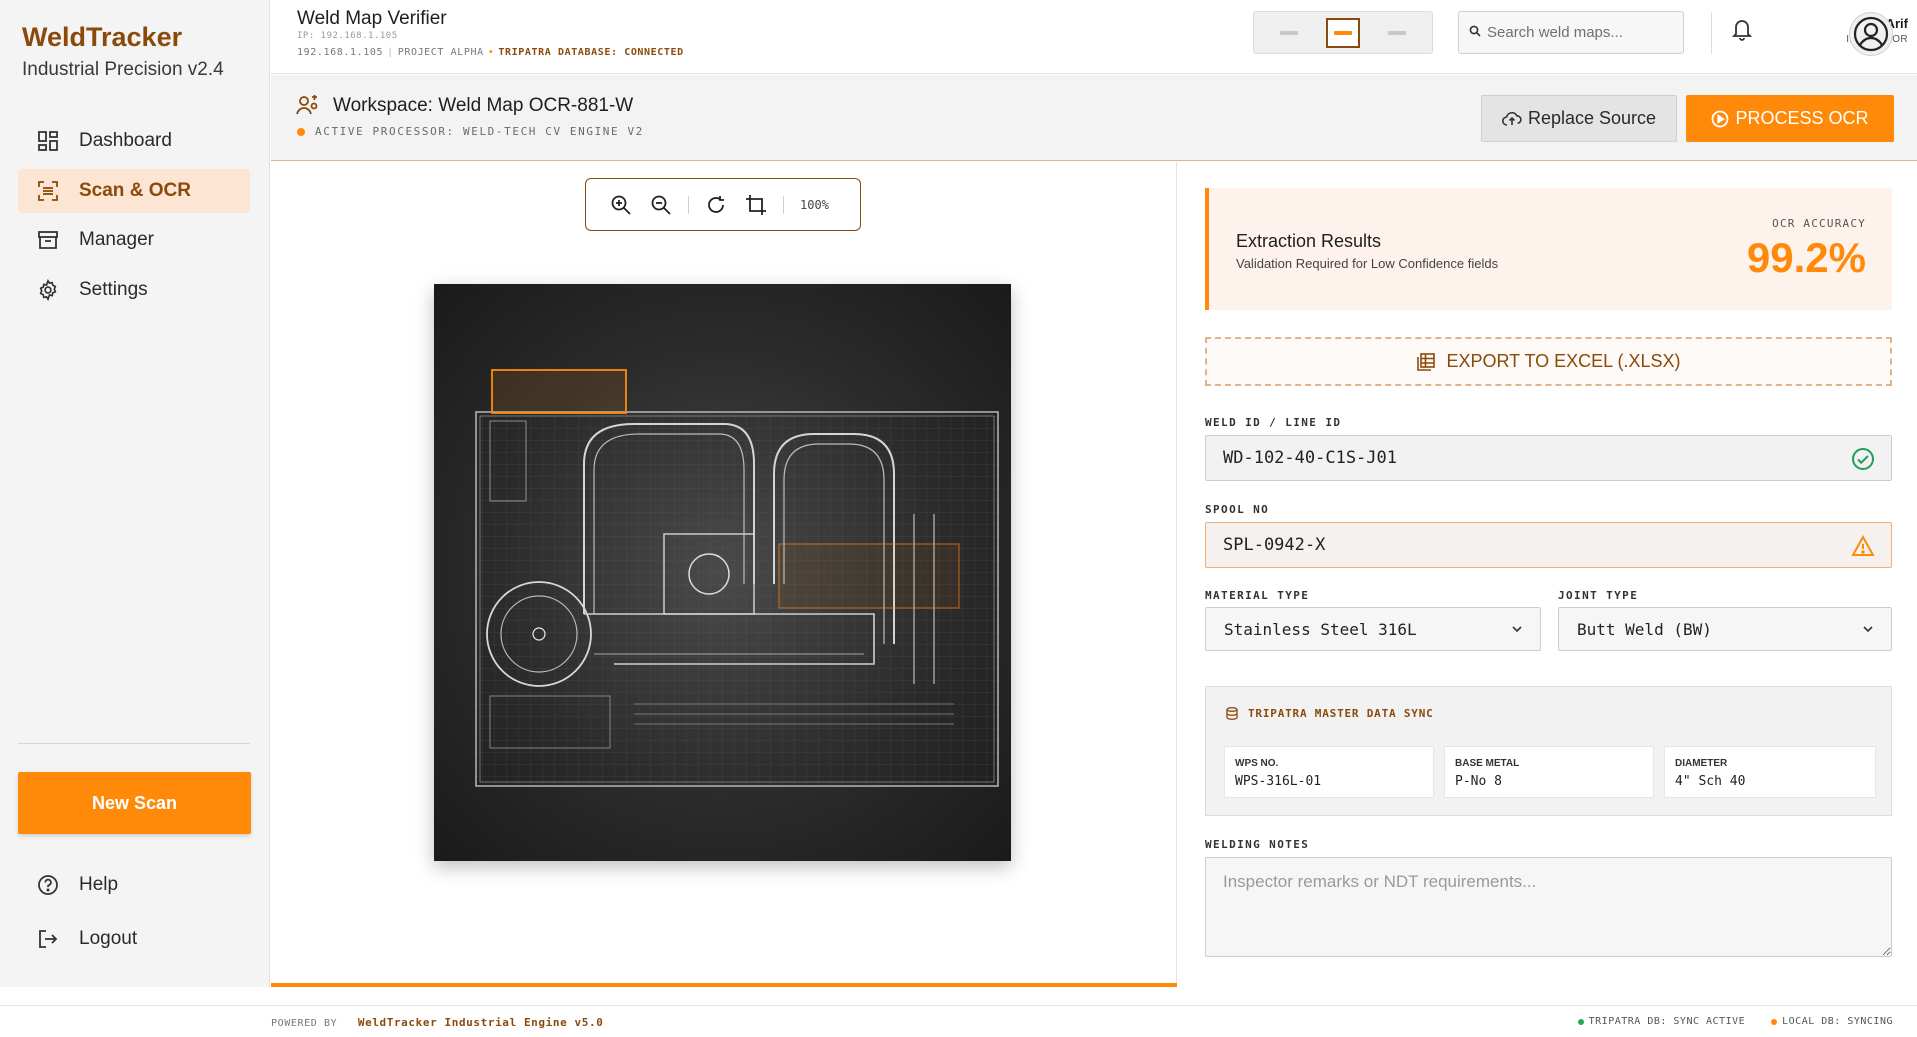 The image size is (1917, 1037). What do you see at coordinates (1330, 713) in the screenshot?
I see `sync-title: TRIPATRA MASTER DATA SYNC` at bounding box center [1330, 713].